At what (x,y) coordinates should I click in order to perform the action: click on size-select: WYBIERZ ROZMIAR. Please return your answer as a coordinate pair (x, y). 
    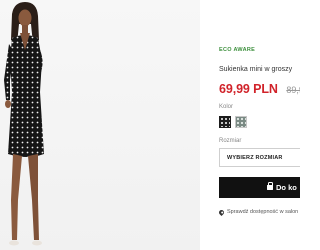
    Looking at the image, I should click on (259, 157).